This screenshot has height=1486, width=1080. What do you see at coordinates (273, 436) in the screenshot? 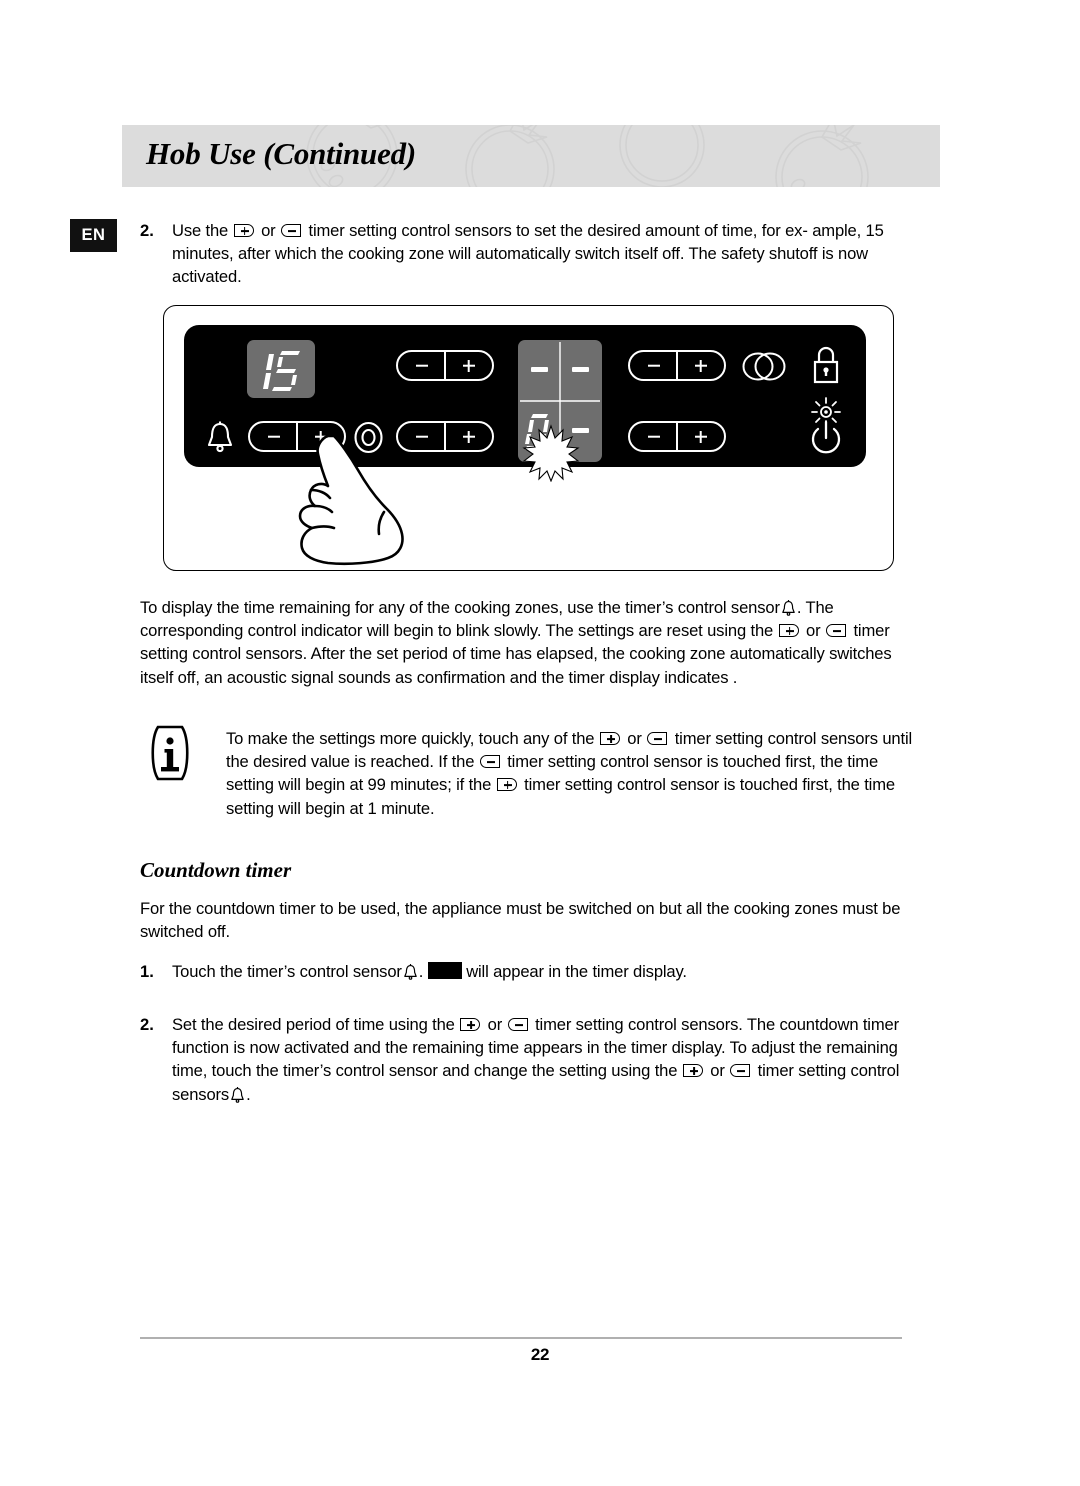
I see `timer-minus-sensor` at bounding box center [273, 436].